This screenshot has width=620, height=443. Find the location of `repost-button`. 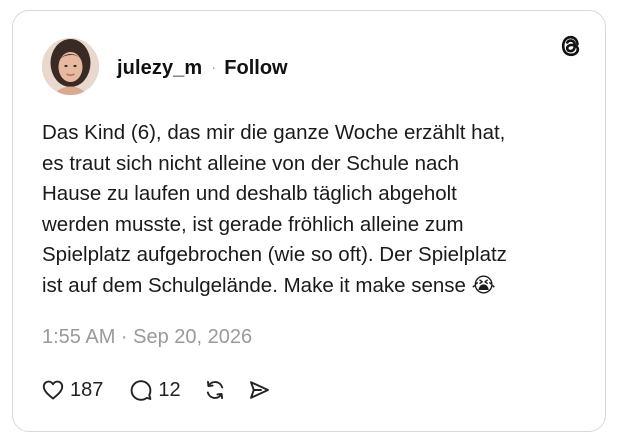

repost-button is located at coordinates (215, 390).